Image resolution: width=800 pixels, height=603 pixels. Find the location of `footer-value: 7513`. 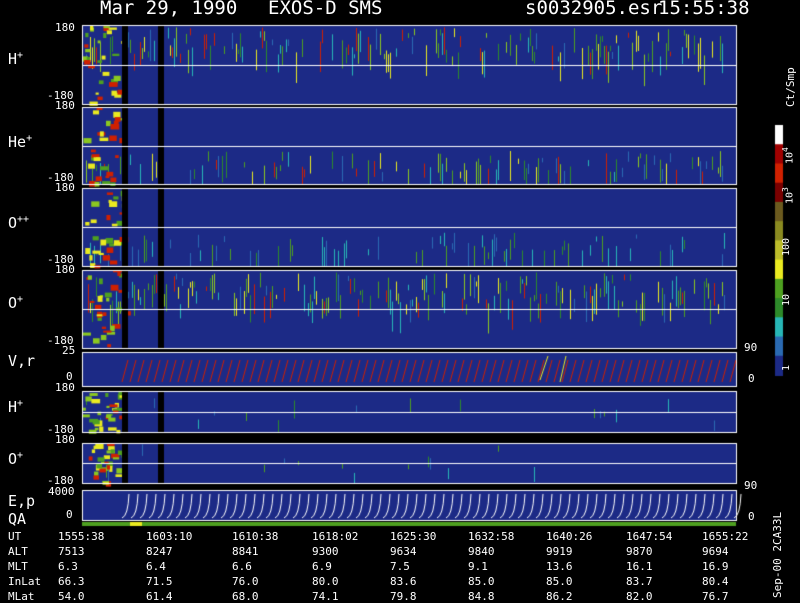

footer-value: 7513 is located at coordinates (71, 551).